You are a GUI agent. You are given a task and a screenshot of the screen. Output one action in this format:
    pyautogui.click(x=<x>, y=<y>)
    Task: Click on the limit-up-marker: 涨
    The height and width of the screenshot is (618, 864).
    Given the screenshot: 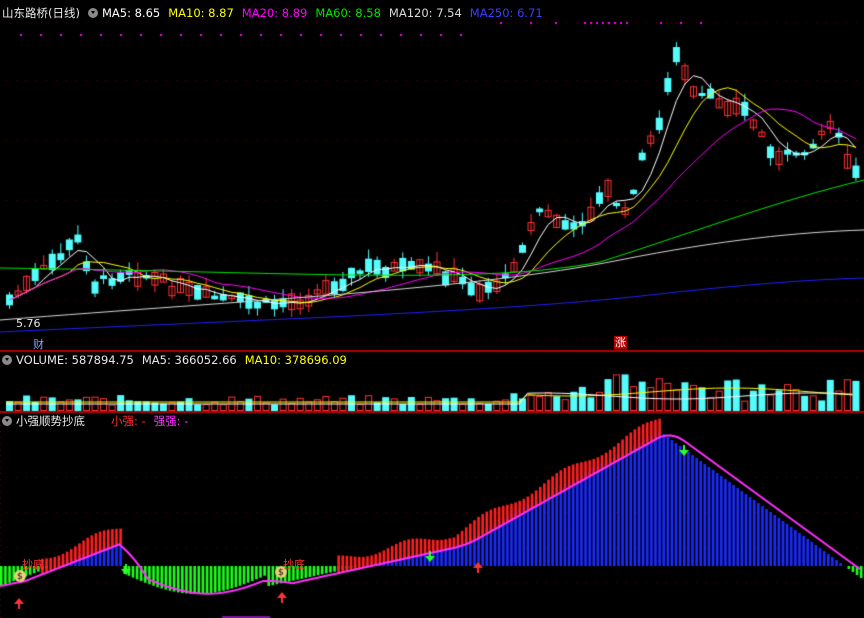 What is the action you would take?
    pyautogui.click(x=620, y=342)
    